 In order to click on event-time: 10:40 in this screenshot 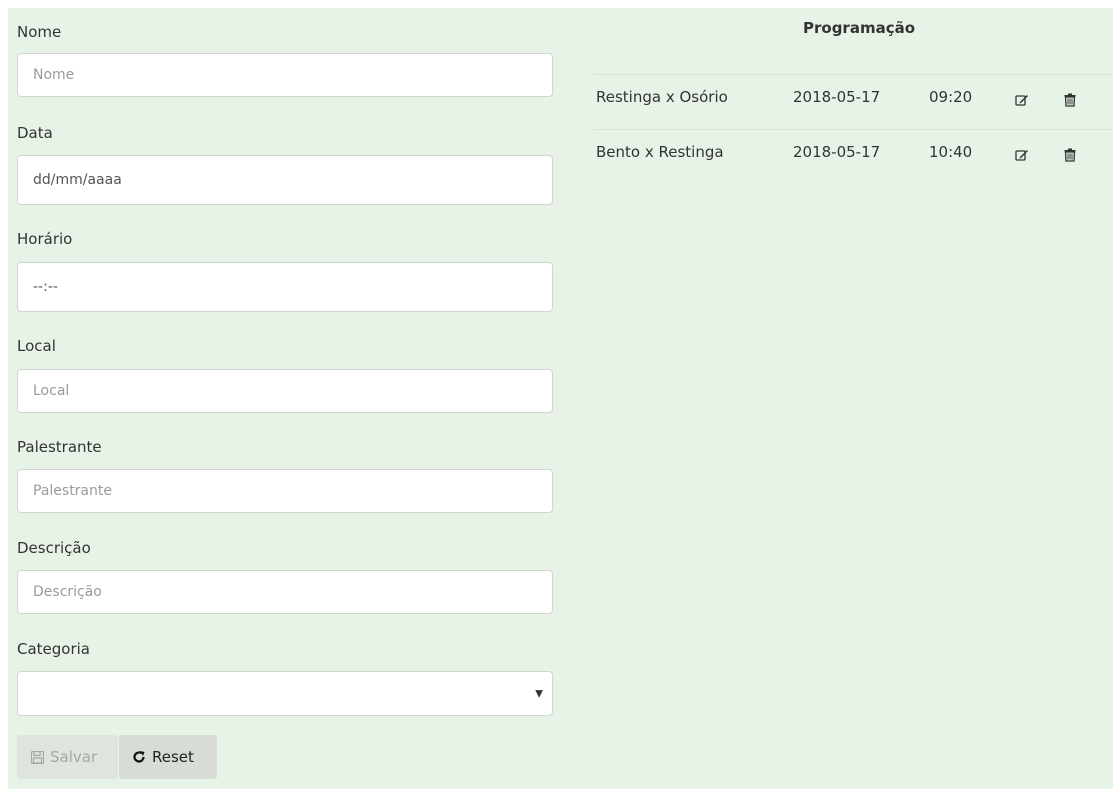, I will do `click(951, 152)`.